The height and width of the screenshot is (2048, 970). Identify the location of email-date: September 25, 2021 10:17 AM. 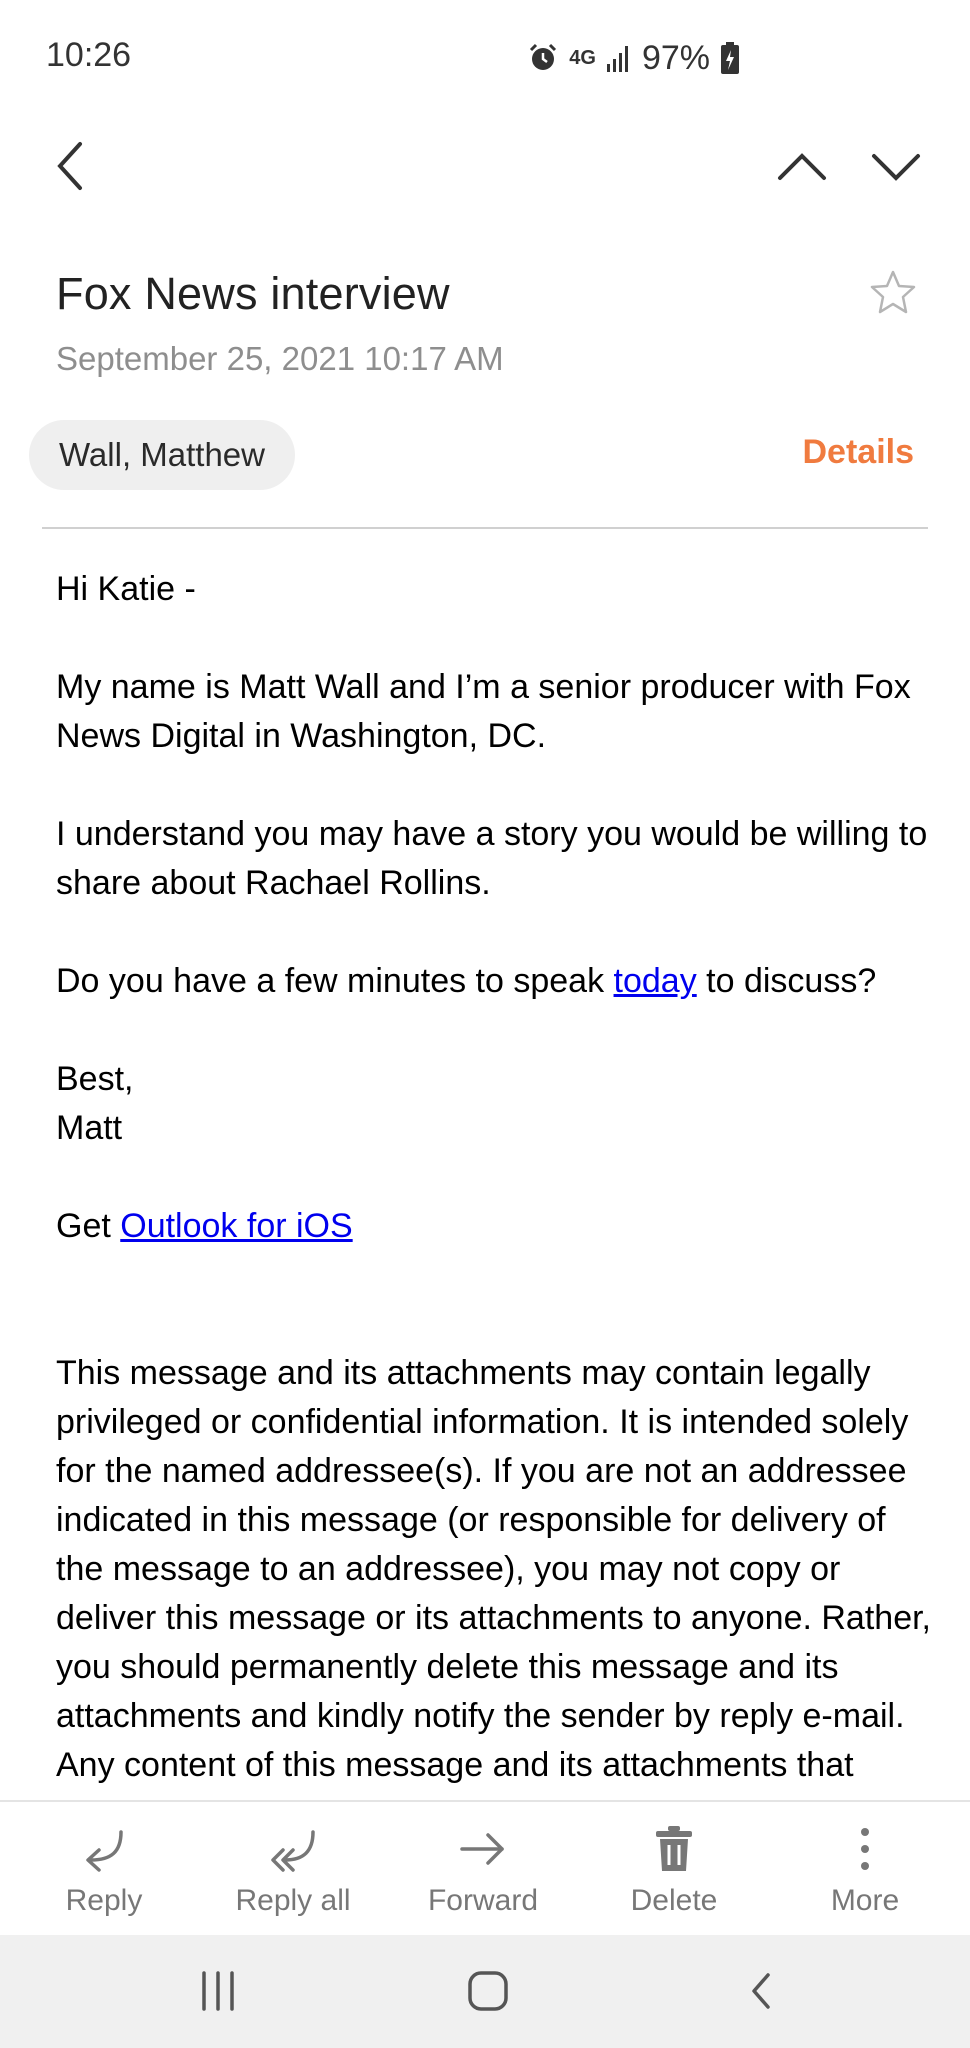
(280, 358).